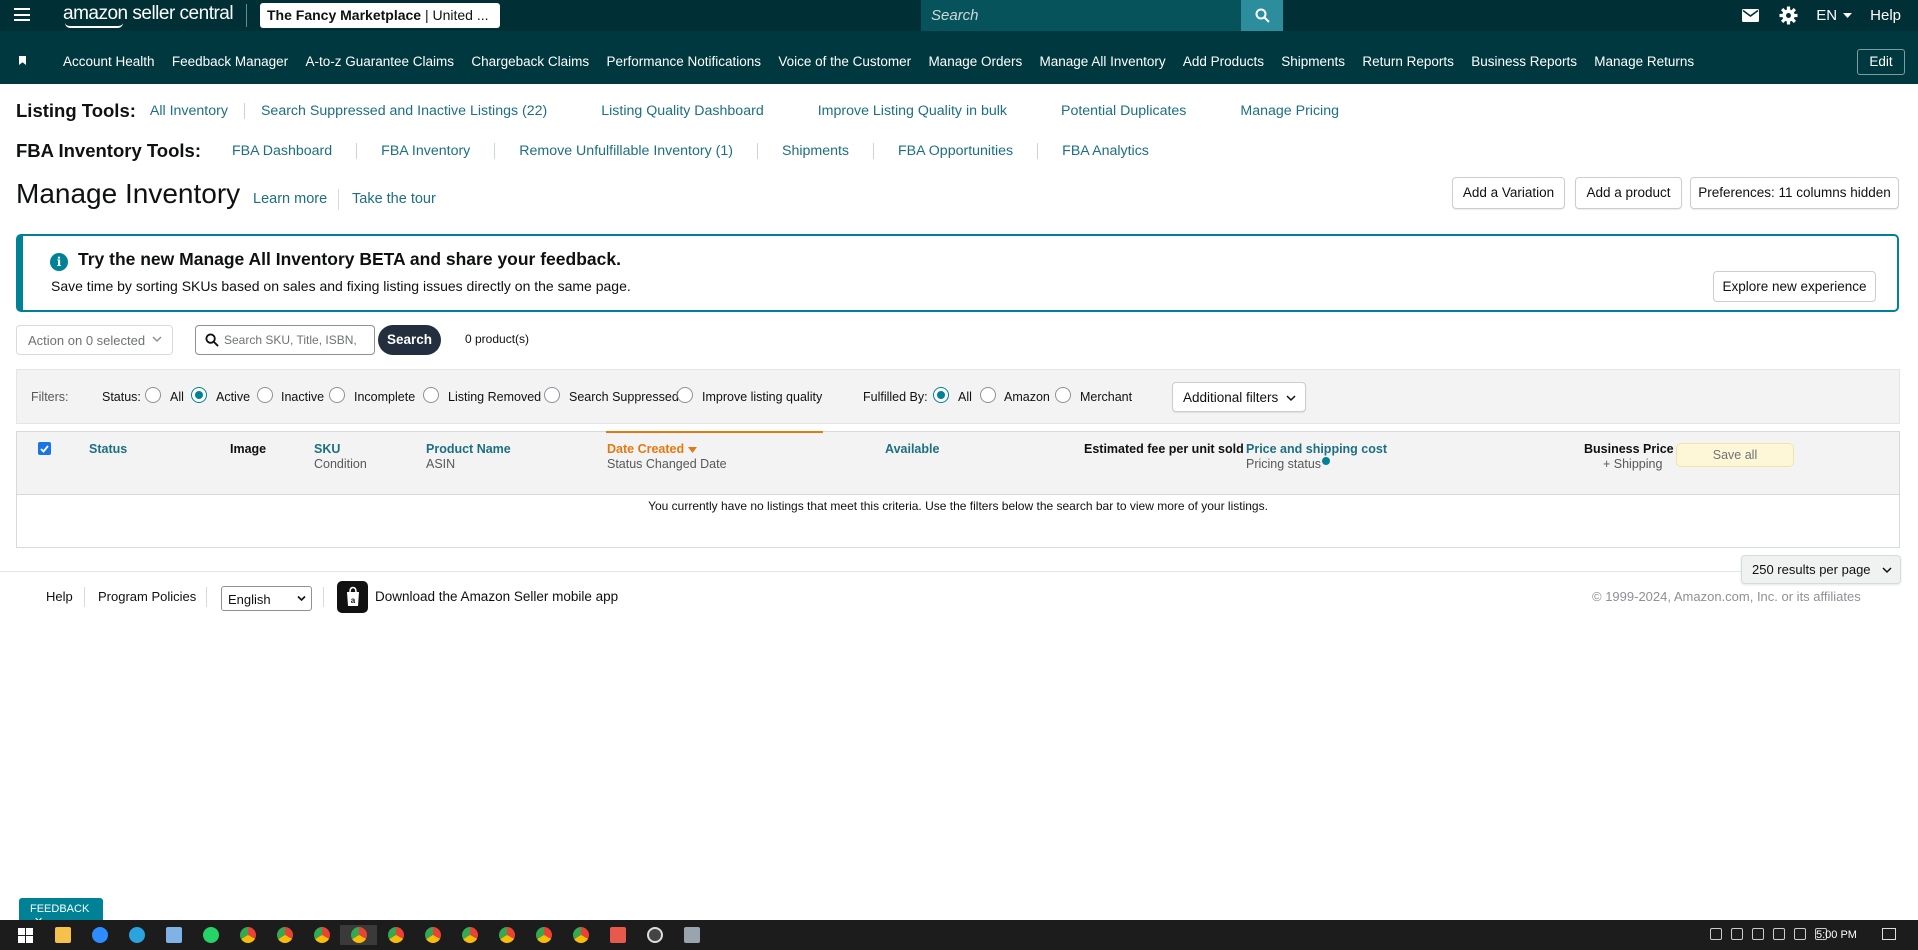  I want to click on clock: 5:00 PM, so click(1836, 935).